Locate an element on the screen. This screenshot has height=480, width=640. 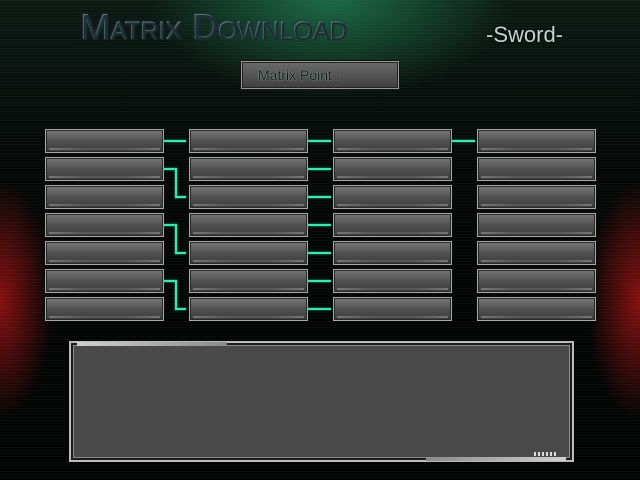
matrix-slot-c3-r3 is located at coordinates (392, 197).